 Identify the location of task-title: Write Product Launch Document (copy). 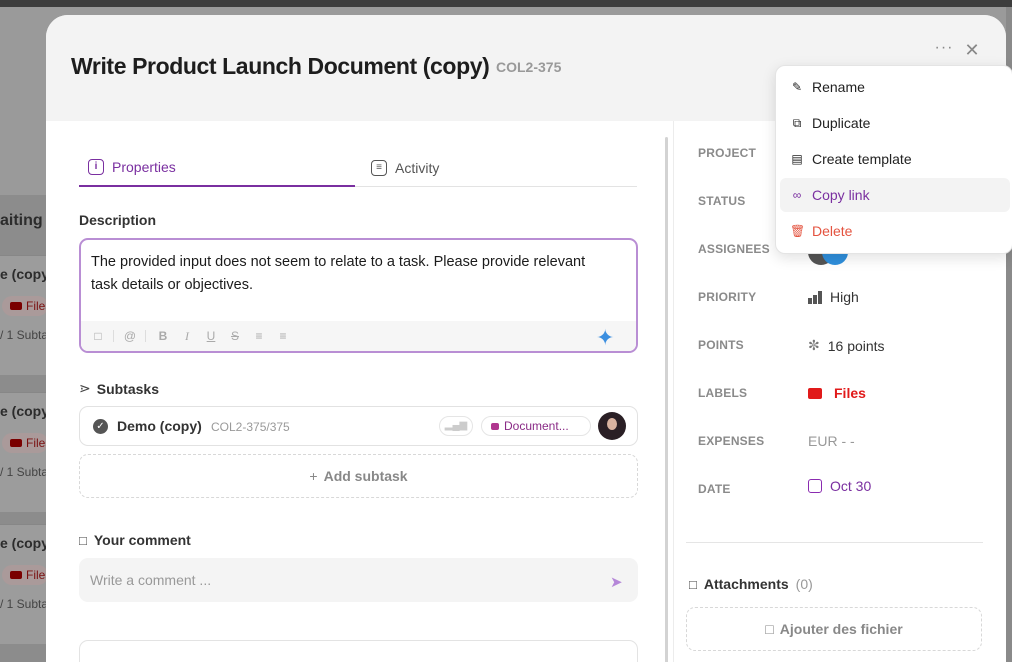
(280, 66).